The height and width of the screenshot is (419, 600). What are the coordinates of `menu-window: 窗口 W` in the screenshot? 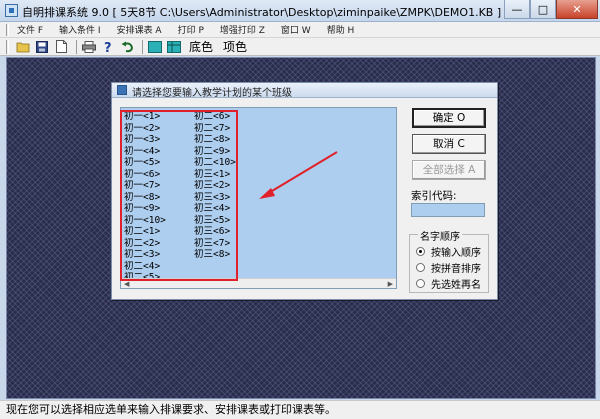 It's located at (296, 29).